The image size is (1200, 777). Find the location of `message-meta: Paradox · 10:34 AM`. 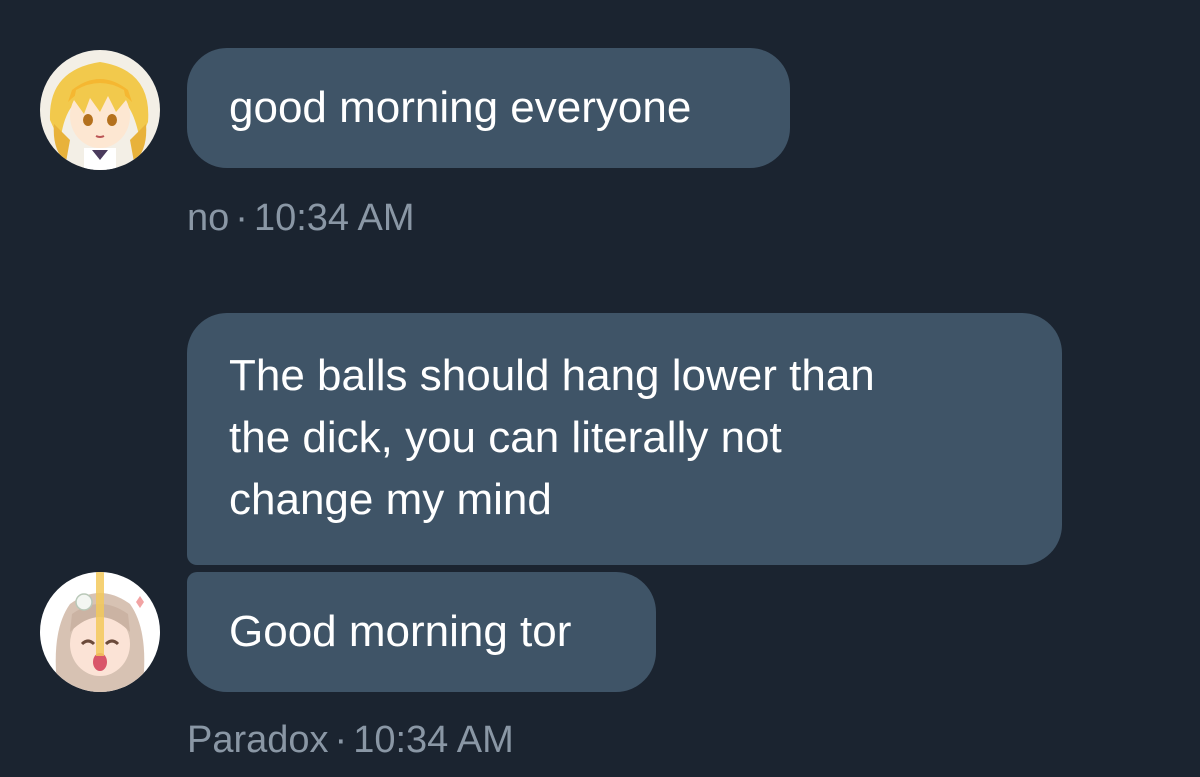

message-meta: Paradox · 10:34 AM is located at coordinates (350, 740).